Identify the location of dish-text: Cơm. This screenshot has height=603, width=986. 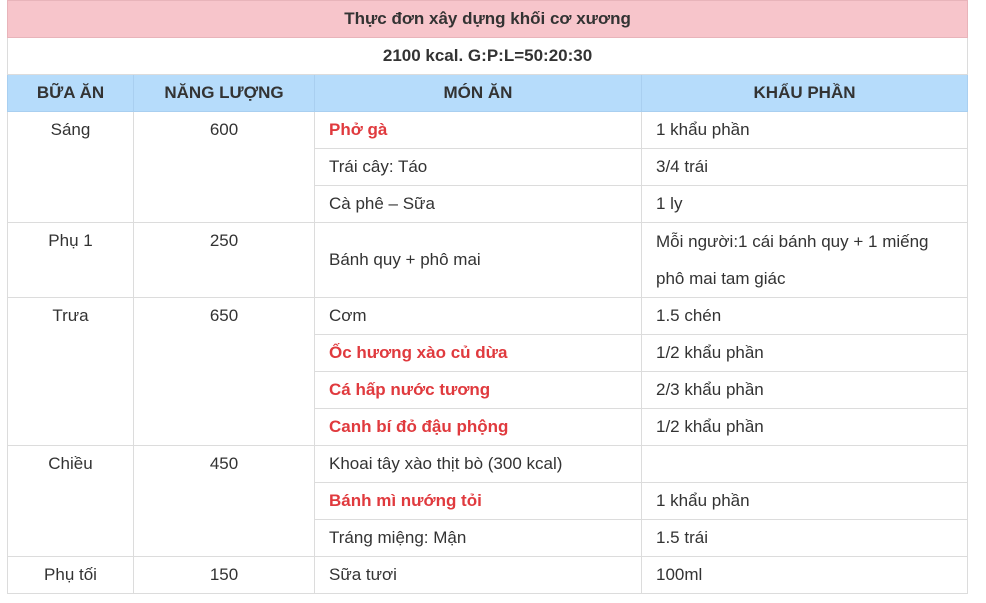
(348, 315).